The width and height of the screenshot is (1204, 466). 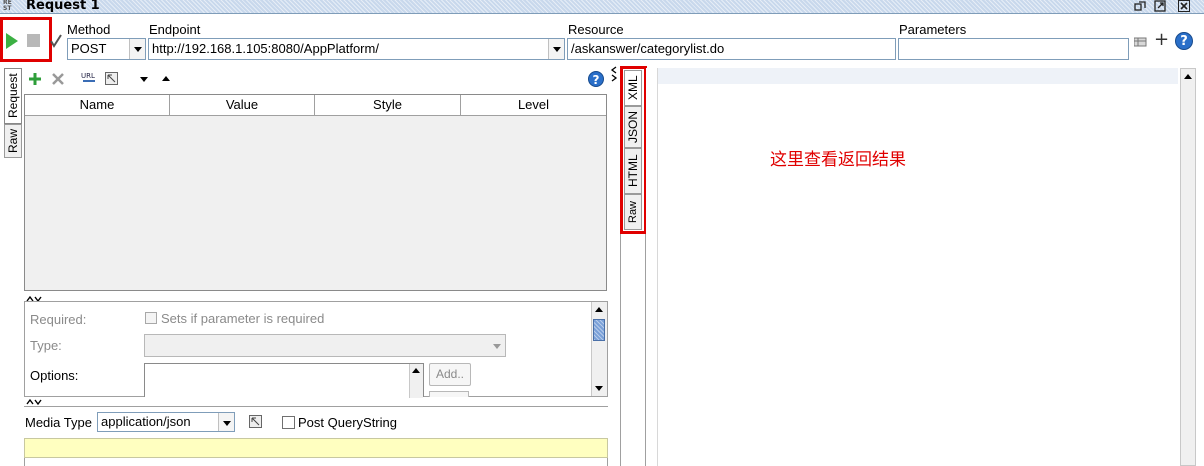 What do you see at coordinates (933, 29) in the screenshot?
I see `parameters-label: Parameters` at bounding box center [933, 29].